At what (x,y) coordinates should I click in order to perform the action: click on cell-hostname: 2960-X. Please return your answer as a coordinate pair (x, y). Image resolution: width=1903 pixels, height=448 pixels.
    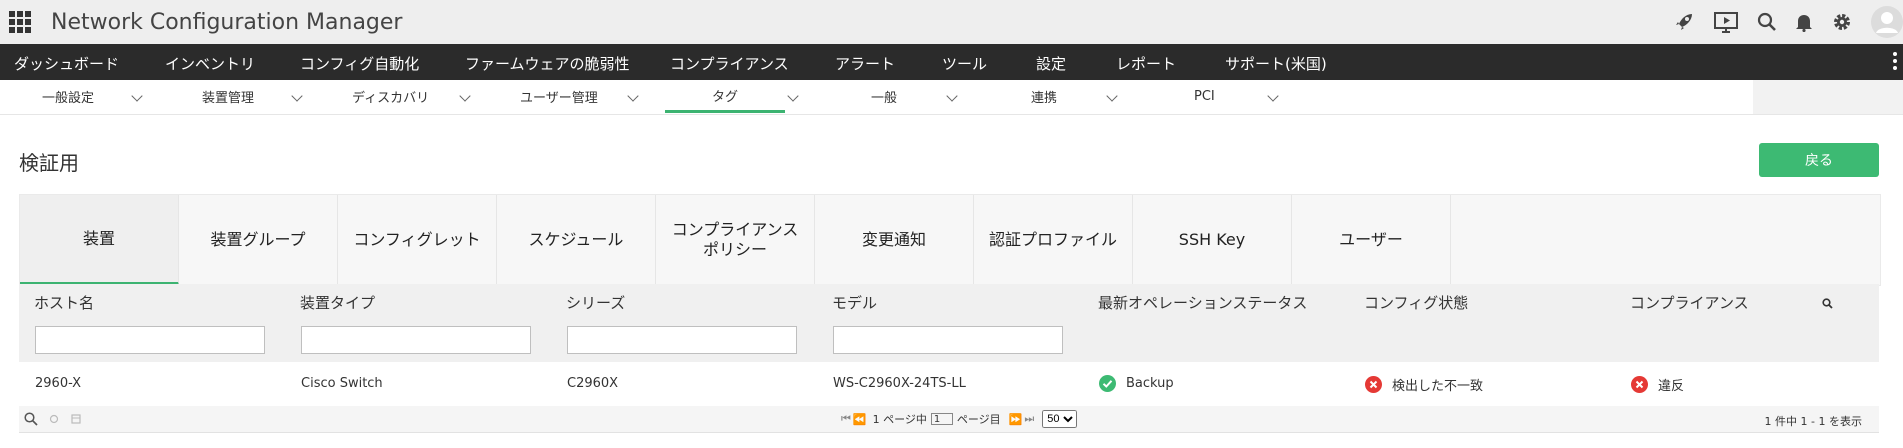
    Looking at the image, I should click on (58, 383).